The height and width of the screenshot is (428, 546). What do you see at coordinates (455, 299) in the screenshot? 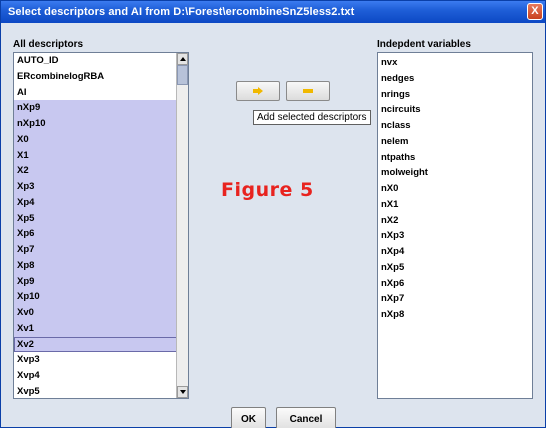
I see `variable-item: nXp7` at bounding box center [455, 299].